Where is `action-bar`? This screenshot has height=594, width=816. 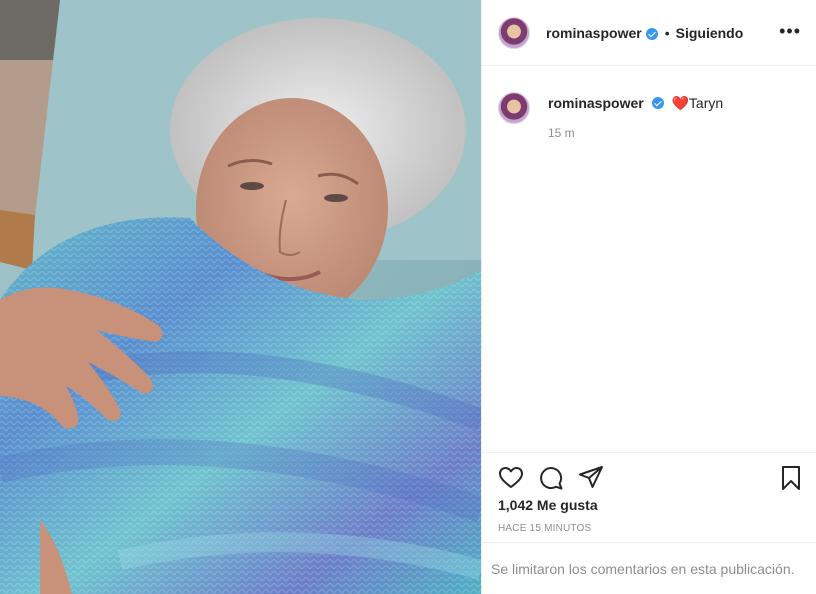
action-bar is located at coordinates (649, 475).